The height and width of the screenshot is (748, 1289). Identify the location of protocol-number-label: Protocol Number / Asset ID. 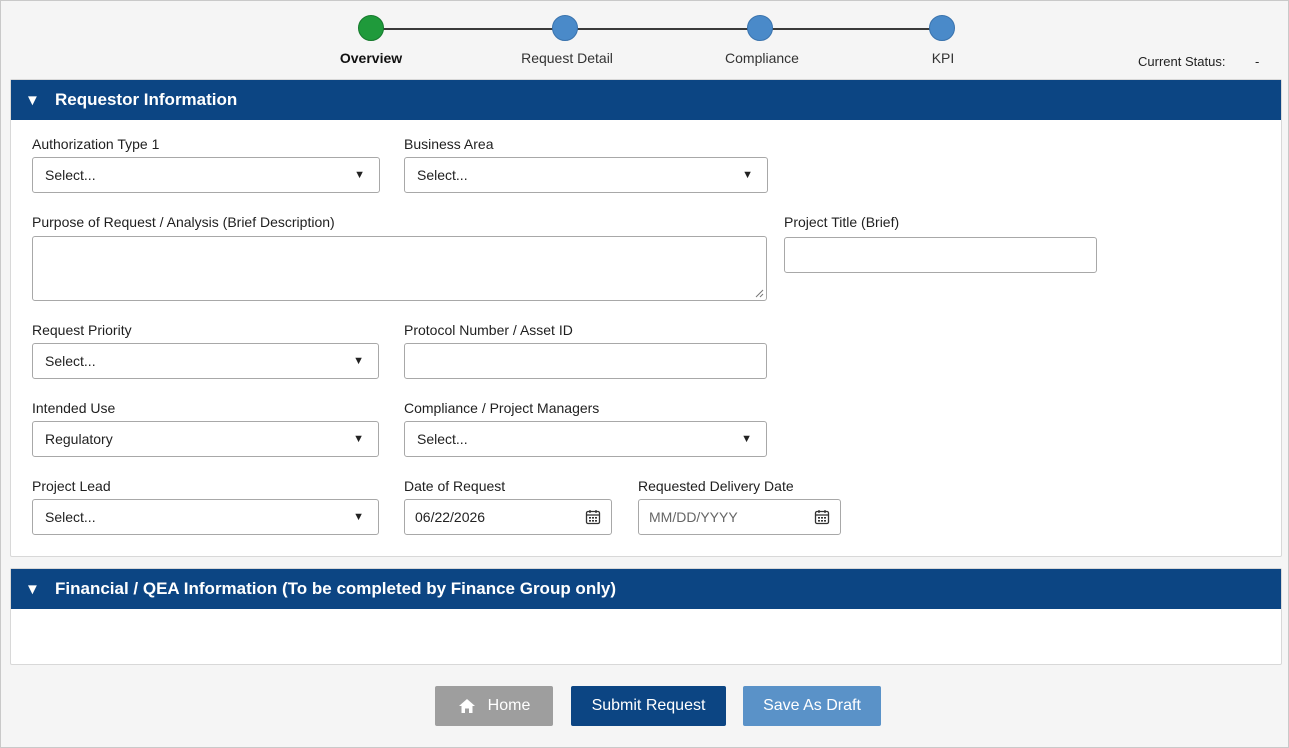
(488, 330).